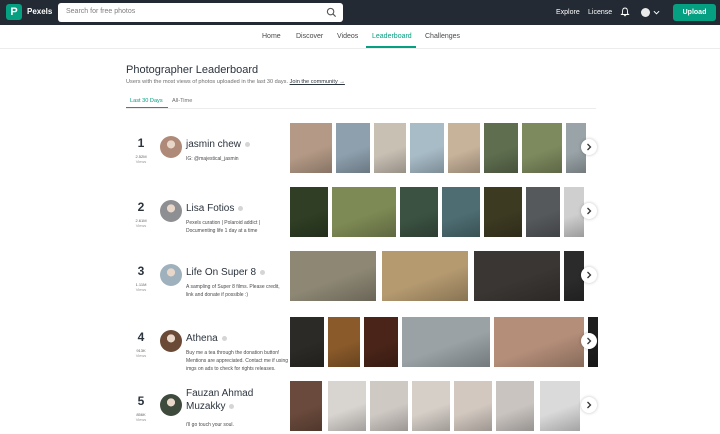  I want to click on tab-leaderboard: Leaderboard, so click(392, 36).